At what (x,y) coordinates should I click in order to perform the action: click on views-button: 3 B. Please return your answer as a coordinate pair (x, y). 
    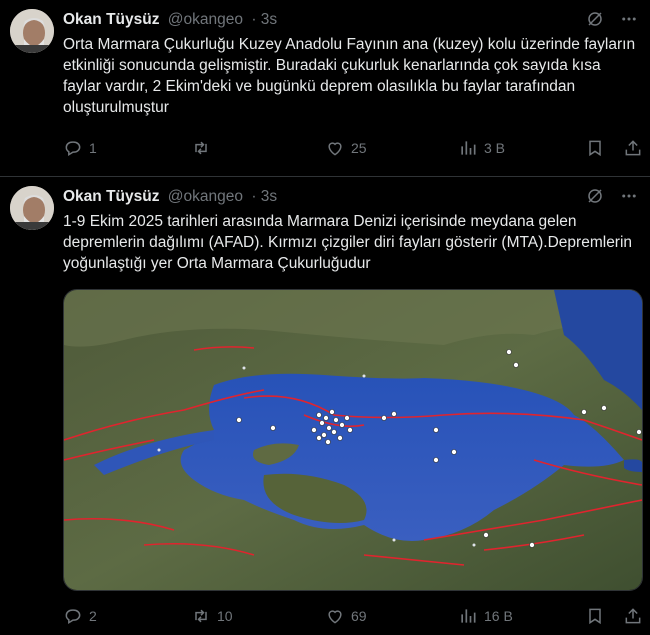
    Looking at the image, I should click on (481, 148).